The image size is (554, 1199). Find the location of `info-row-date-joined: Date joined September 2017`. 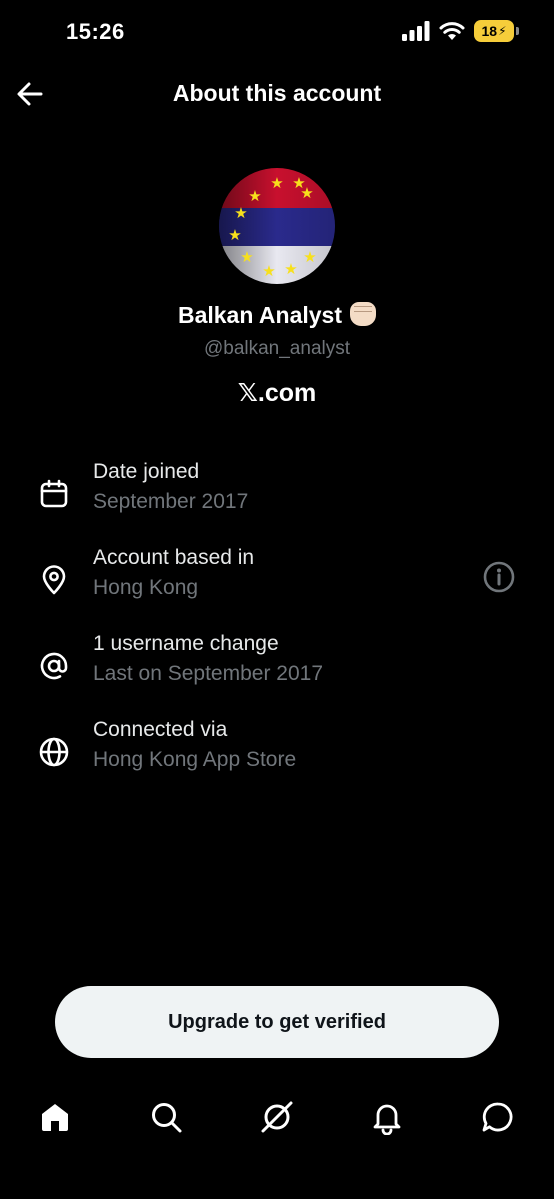

info-row-date-joined: Date joined September 2017 is located at coordinates (277, 495).